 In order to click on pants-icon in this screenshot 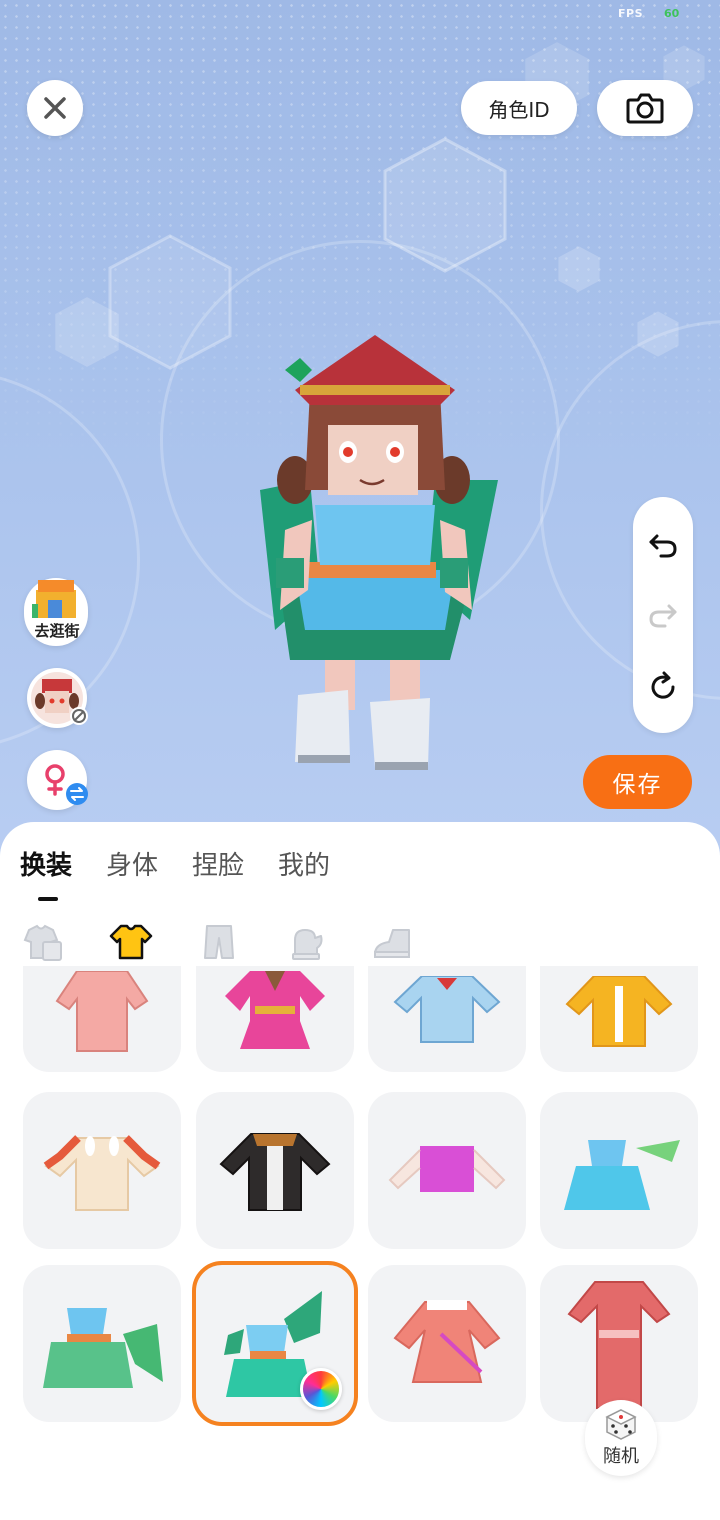, I will do `click(219, 942)`.